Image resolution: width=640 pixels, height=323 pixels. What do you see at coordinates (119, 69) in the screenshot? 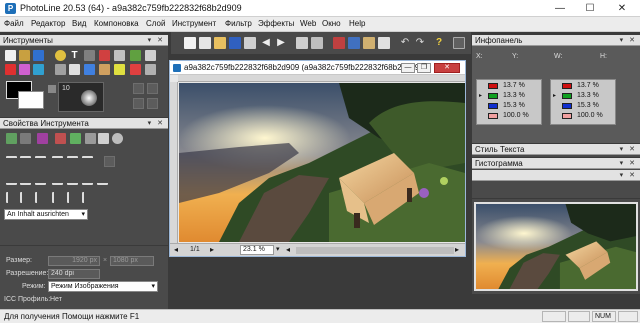
I see `dodge-tool-icon` at bounding box center [119, 69].